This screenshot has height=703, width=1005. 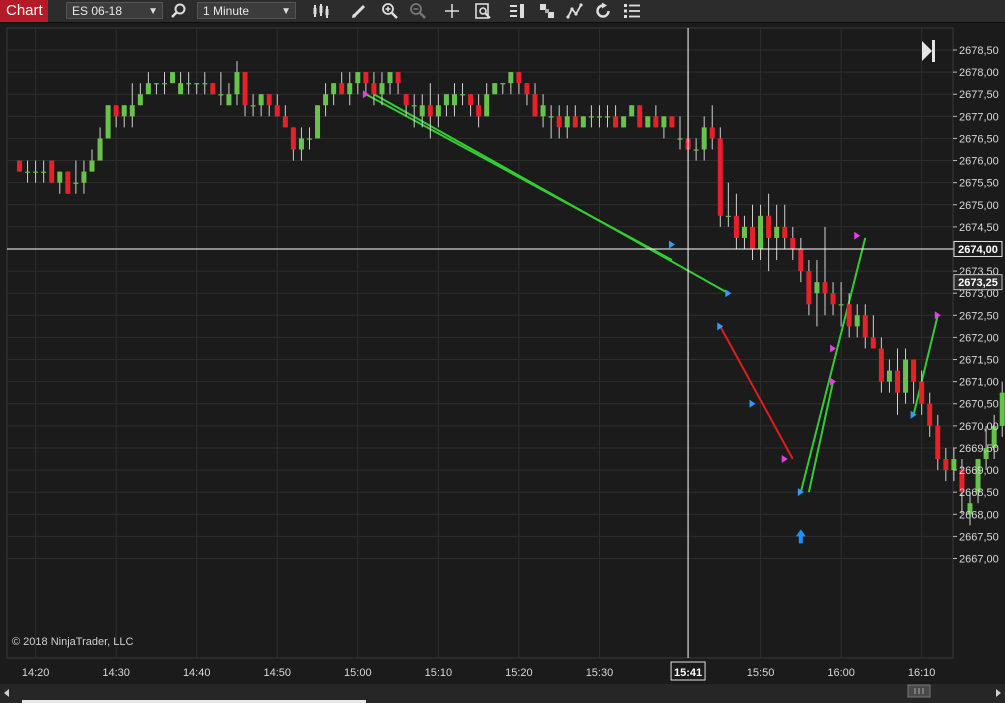 What do you see at coordinates (97, 11) in the screenshot?
I see `instrument-label: ES 06-18` at bounding box center [97, 11].